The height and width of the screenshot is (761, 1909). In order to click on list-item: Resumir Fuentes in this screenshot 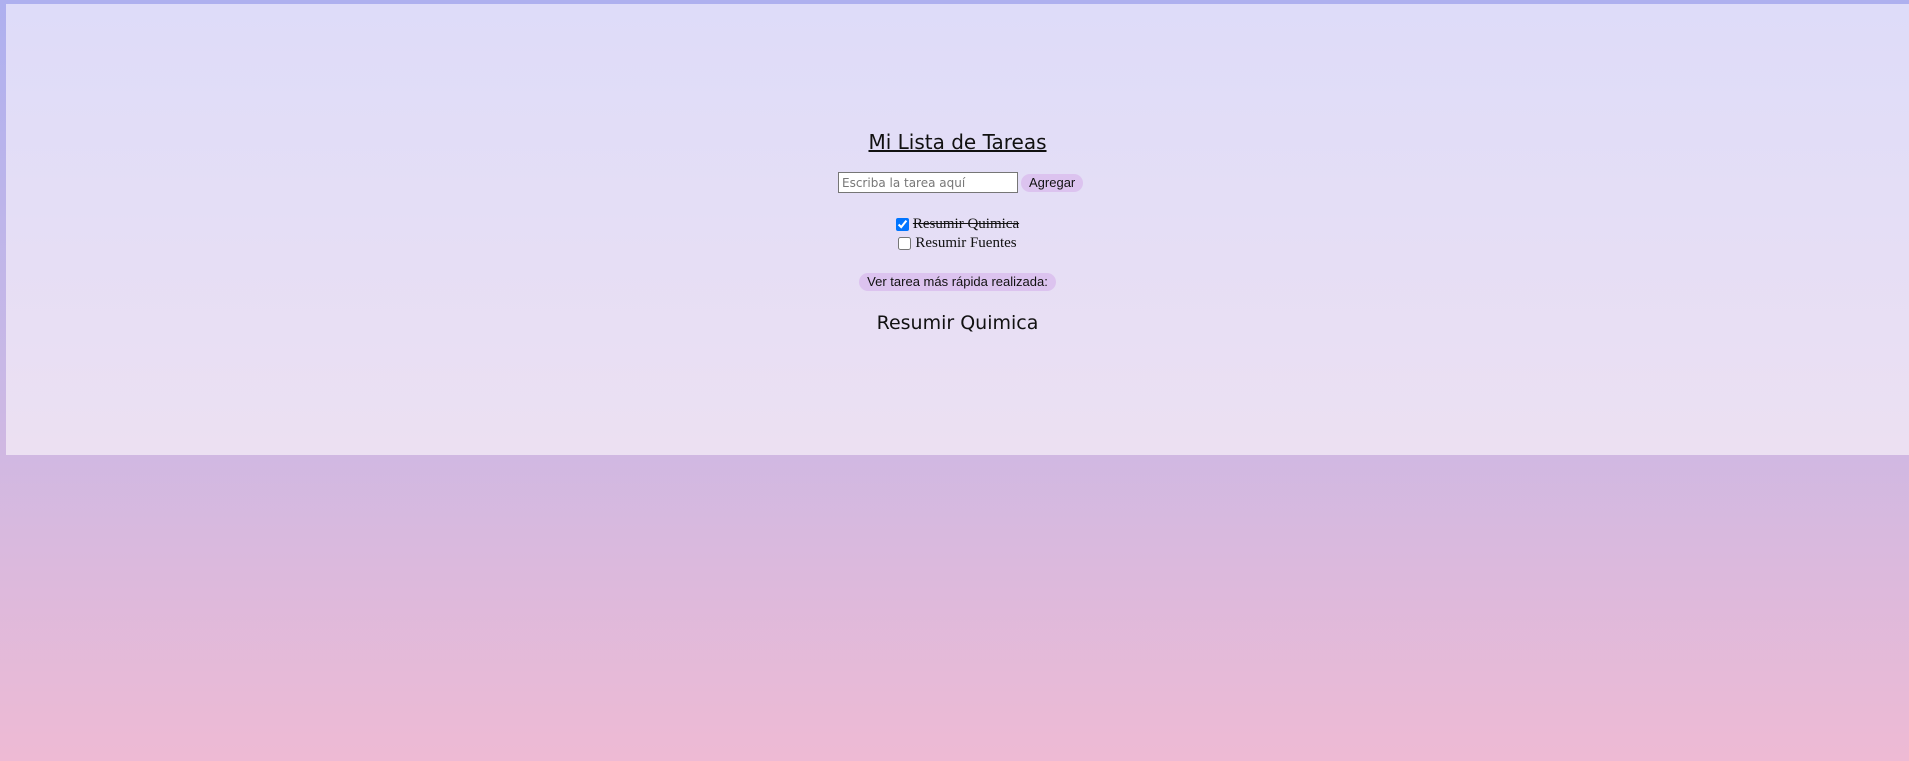, I will do `click(957, 243)`.